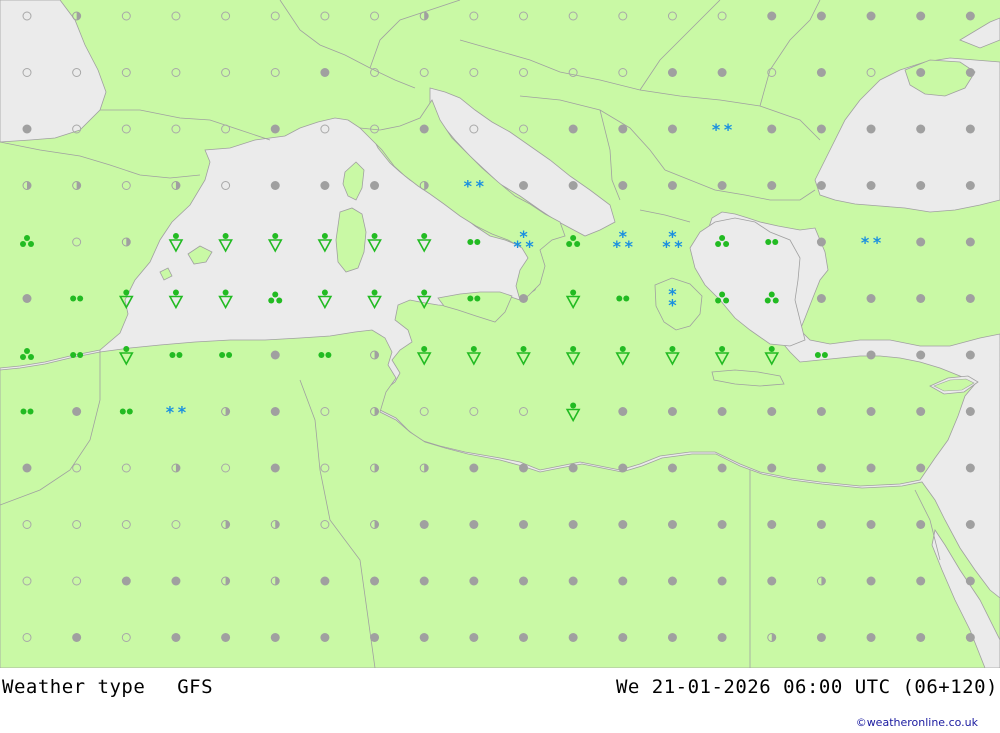 The width and height of the screenshot is (1000, 733). What do you see at coordinates (195, 687) in the screenshot?
I see `model-label: GFS` at bounding box center [195, 687].